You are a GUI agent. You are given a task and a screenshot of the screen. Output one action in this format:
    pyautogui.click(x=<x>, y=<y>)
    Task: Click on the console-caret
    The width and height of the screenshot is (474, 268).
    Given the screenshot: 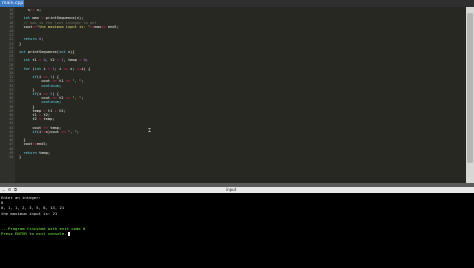 What is the action you would take?
    pyautogui.click(x=68, y=234)
    